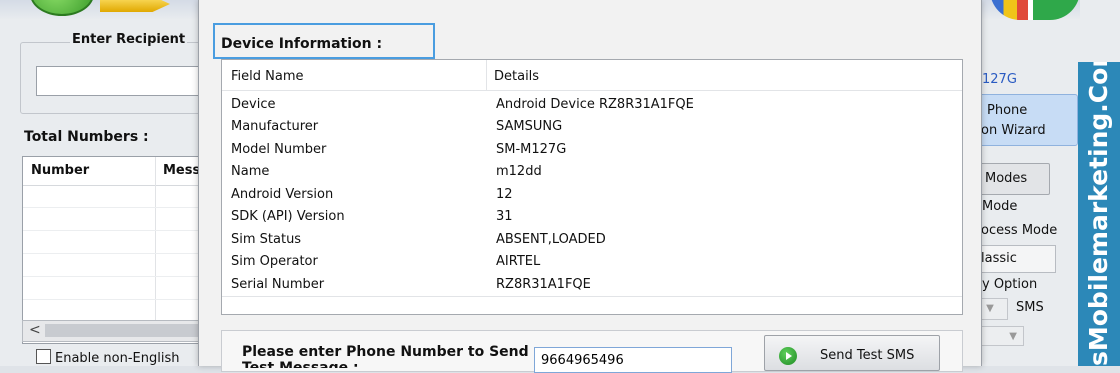 Image resolution: width=1120 pixels, height=373 pixels. What do you see at coordinates (267, 76) in the screenshot?
I see `col-field-name: Field Name` at bounding box center [267, 76].